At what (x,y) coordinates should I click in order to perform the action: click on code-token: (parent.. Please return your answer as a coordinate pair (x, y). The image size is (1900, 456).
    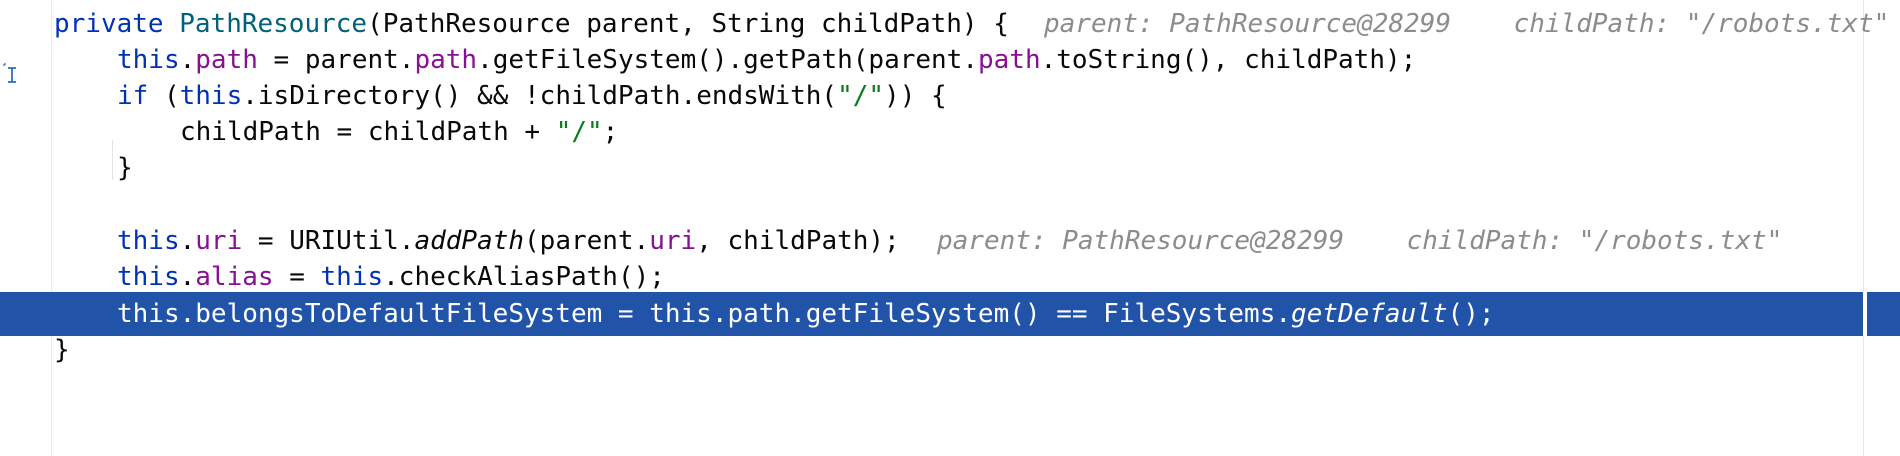
    Looking at the image, I should click on (587, 241).